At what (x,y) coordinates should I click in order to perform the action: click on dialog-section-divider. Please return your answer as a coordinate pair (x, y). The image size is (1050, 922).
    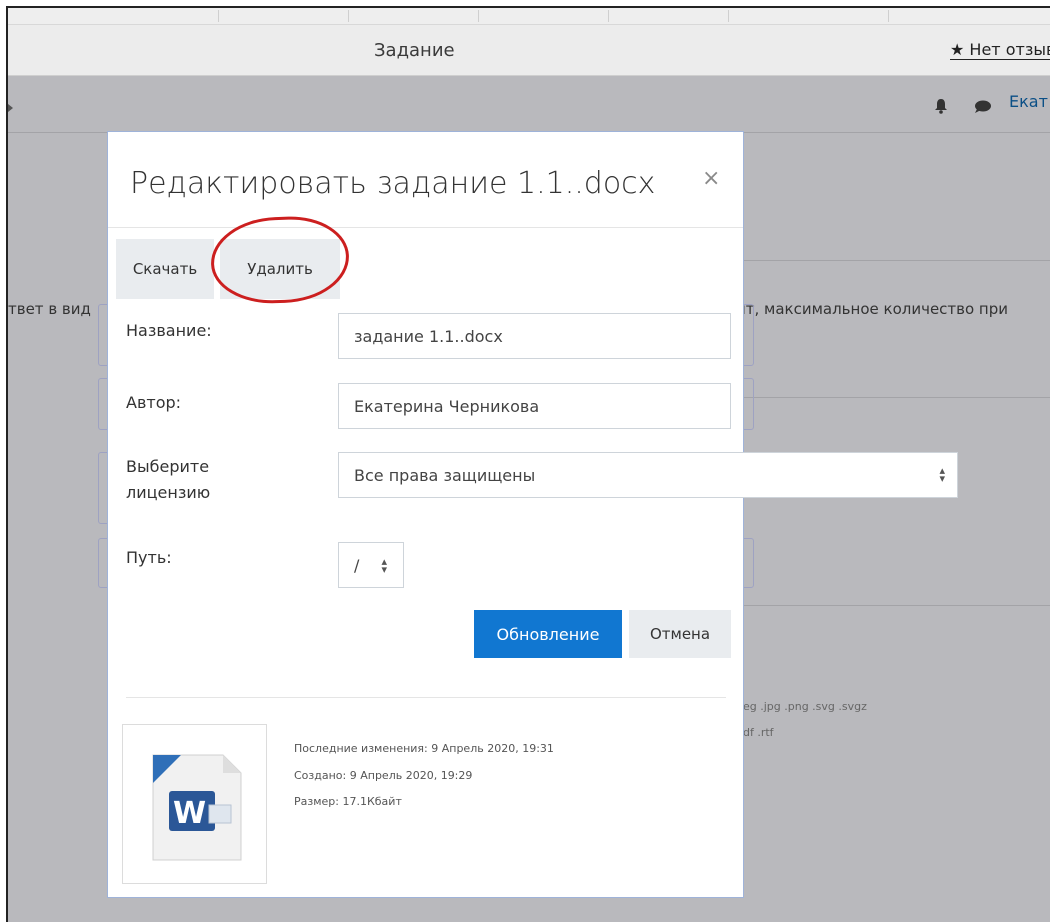
    Looking at the image, I should click on (426, 697).